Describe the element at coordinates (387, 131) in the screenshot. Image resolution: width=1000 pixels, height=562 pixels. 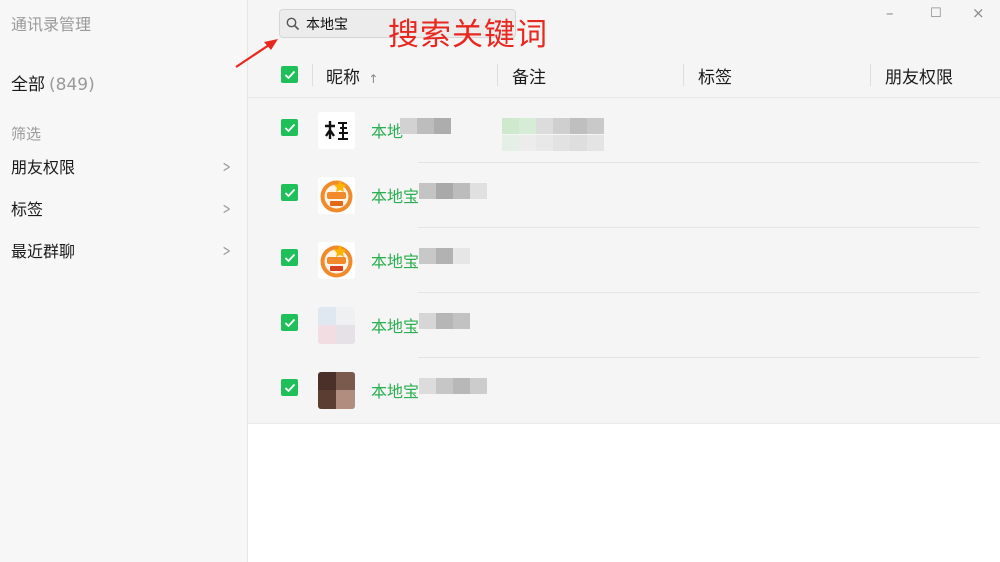
I see `contact-nickname: 本地` at that location.